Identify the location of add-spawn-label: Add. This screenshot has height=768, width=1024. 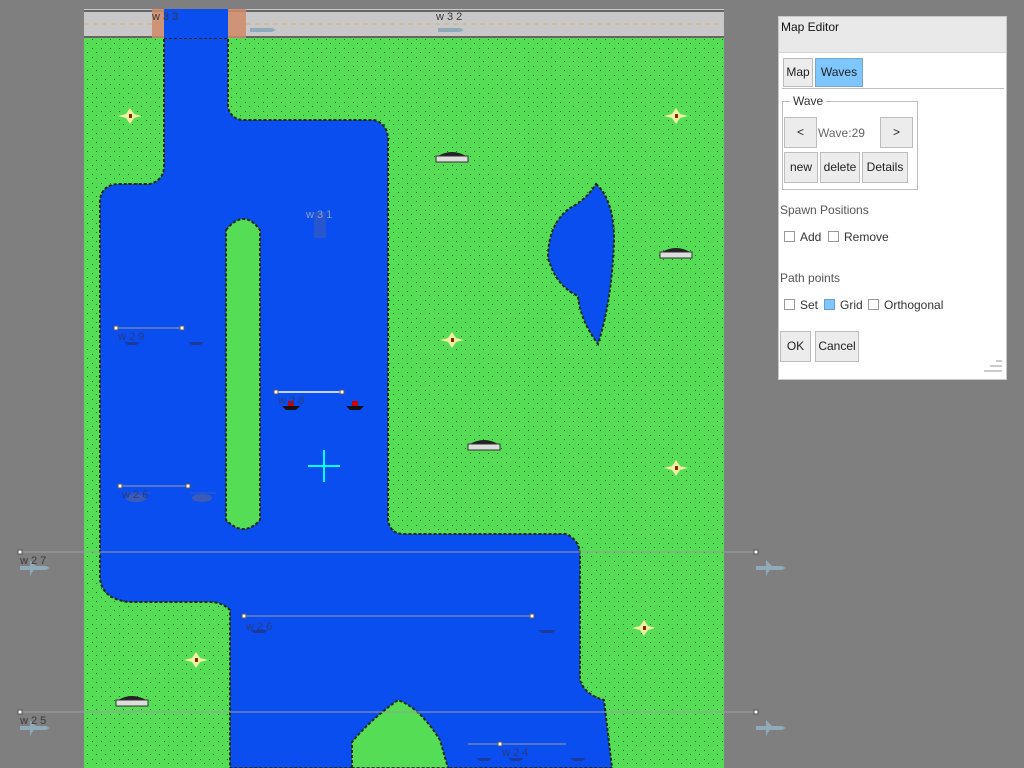
(811, 237).